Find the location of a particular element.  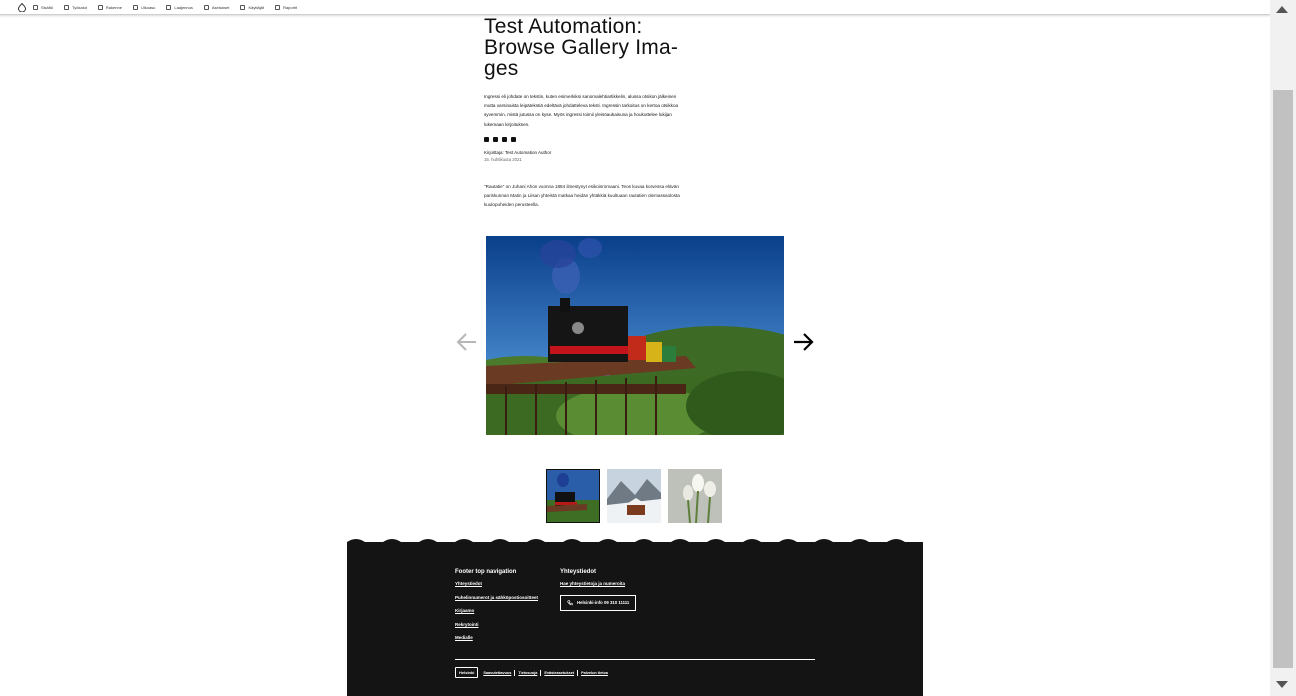

article-date: 15. huhtikuuta 2021 is located at coordinates (503, 159).